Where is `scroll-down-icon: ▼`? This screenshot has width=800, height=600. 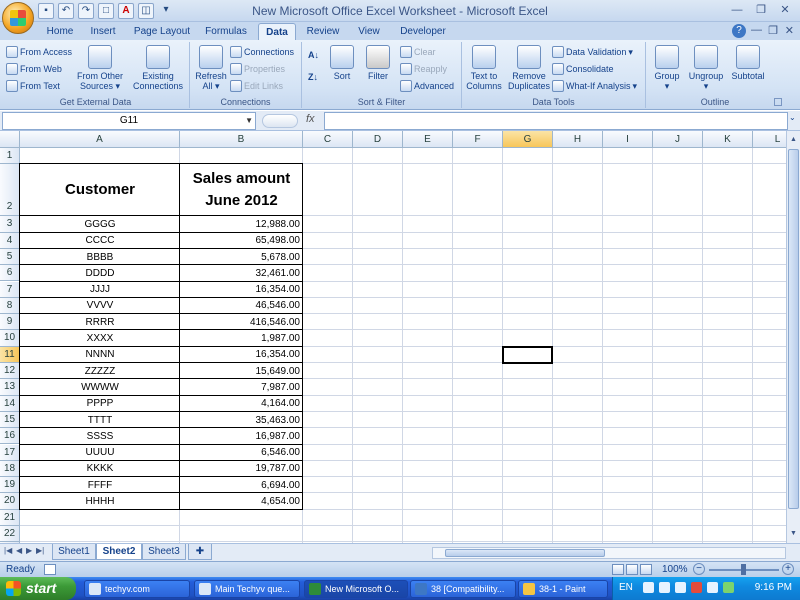 scroll-down-icon: ▼ is located at coordinates (793, 534).